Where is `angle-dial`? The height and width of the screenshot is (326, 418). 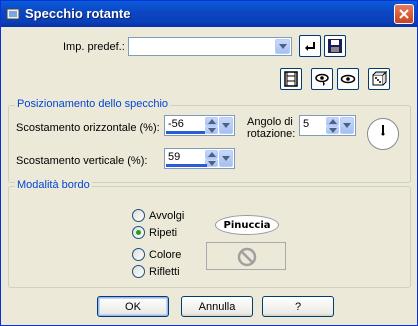 angle-dial is located at coordinates (383, 134).